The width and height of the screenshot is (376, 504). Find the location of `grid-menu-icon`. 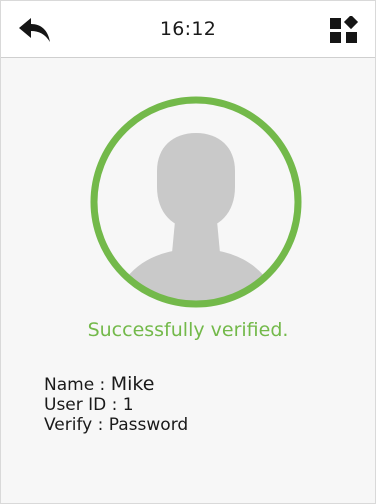

grid-menu-icon is located at coordinates (344, 29).